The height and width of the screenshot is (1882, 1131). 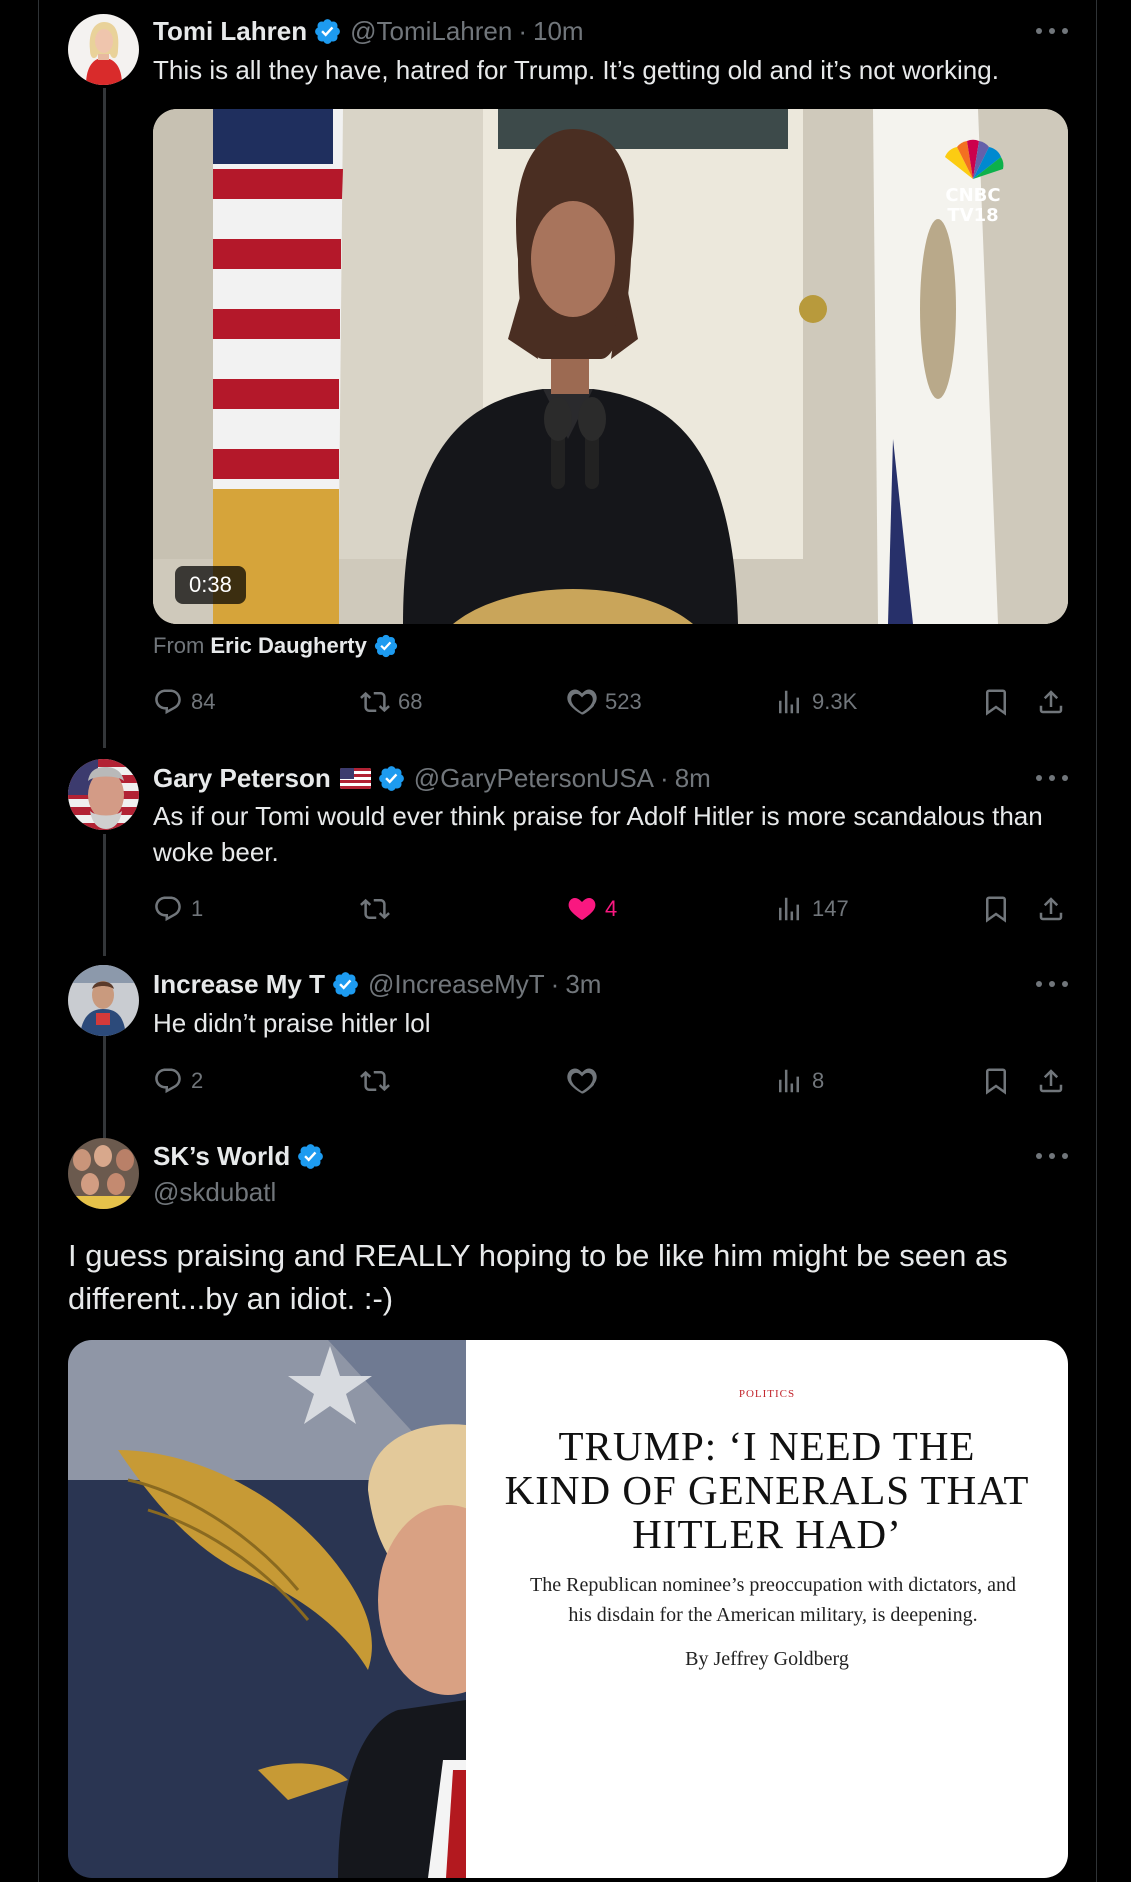 What do you see at coordinates (613, 1081) in the screenshot?
I see `tweet-actions: 2 8` at bounding box center [613, 1081].